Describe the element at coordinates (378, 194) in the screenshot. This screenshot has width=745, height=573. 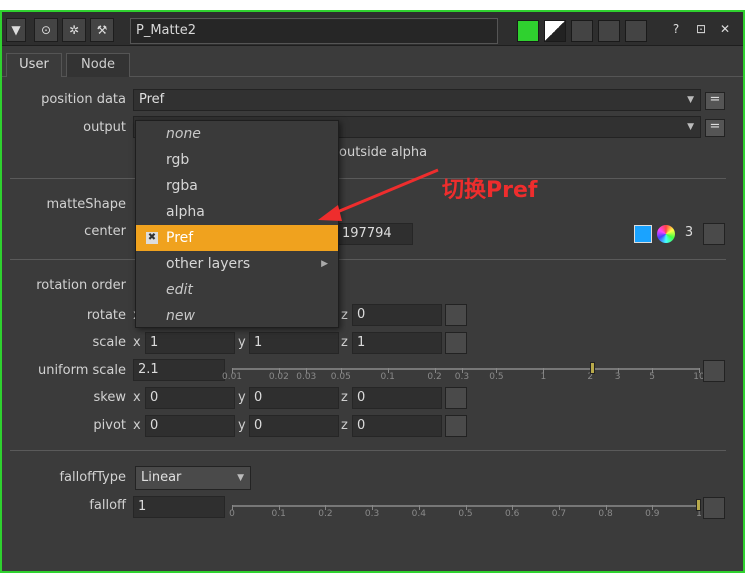
I see `annotation-arrow` at that location.